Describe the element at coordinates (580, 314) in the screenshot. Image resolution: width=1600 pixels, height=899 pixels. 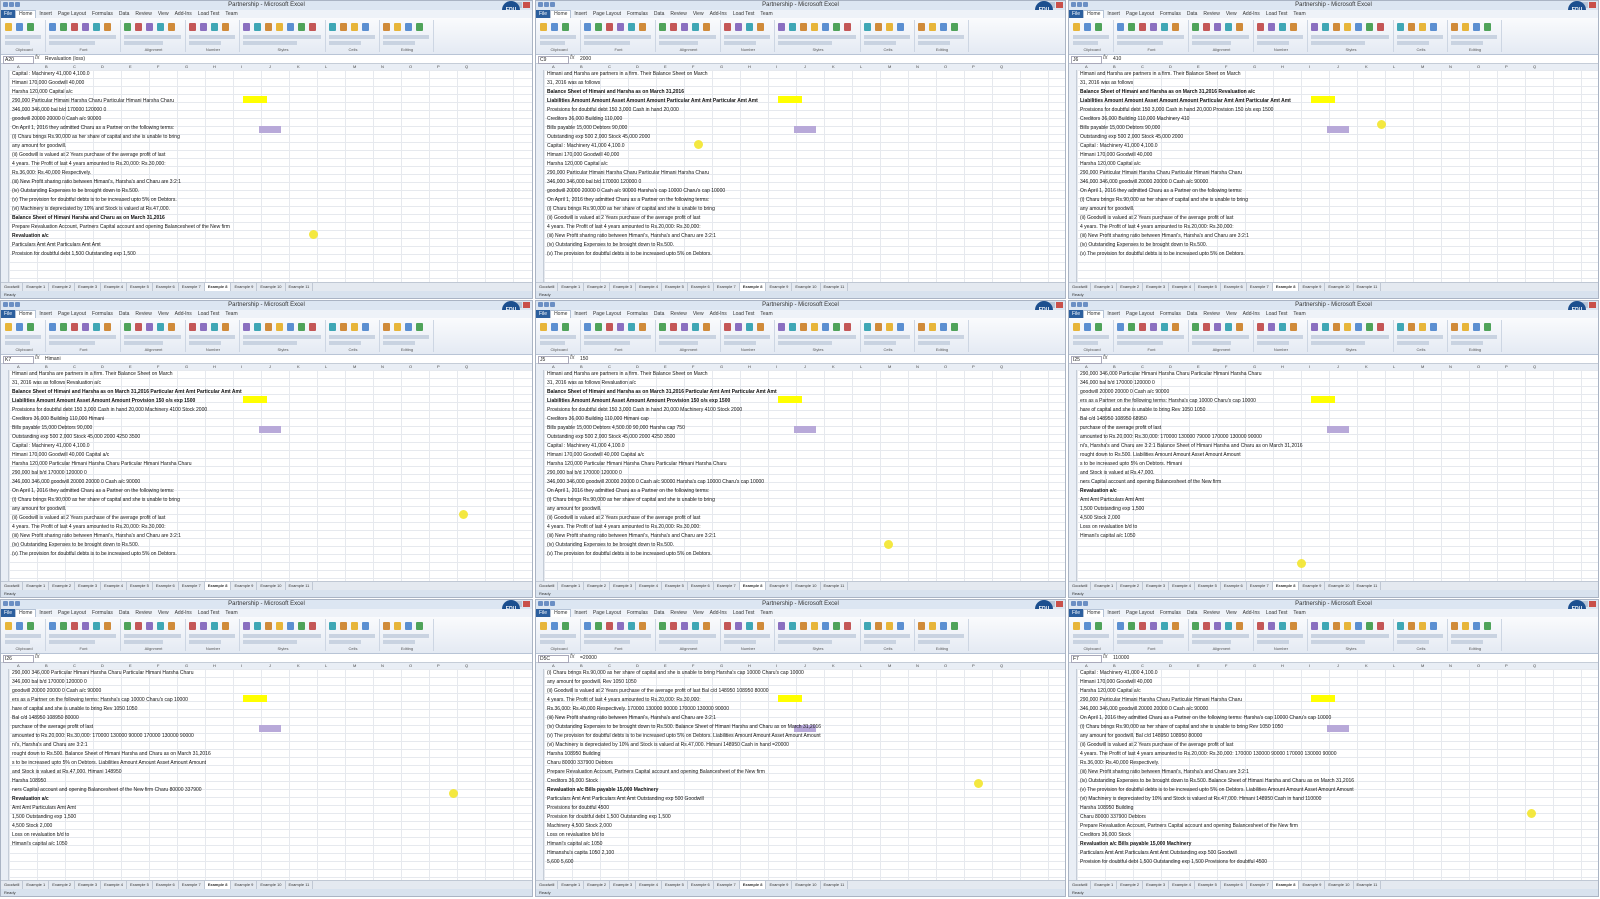
I see `ribbon-tab: Insert` at that location.